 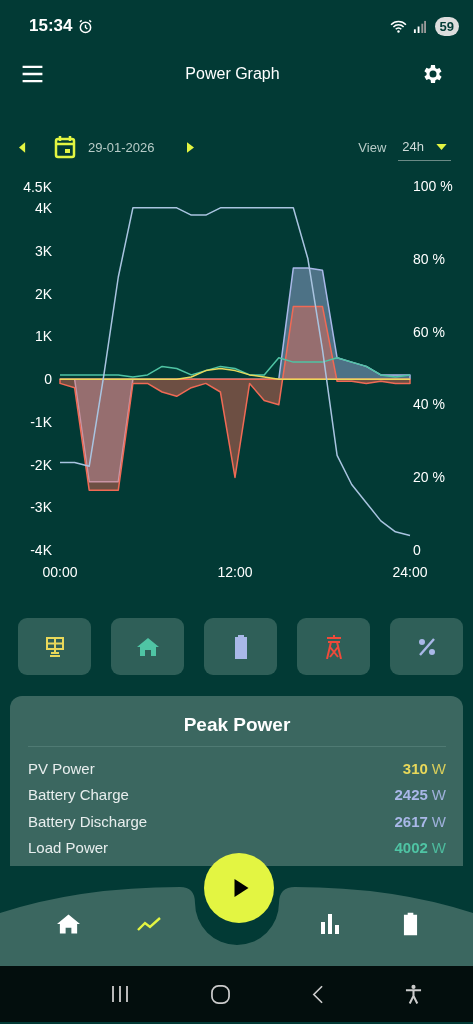 What do you see at coordinates (68, 924) in the screenshot?
I see `home-icon` at bounding box center [68, 924].